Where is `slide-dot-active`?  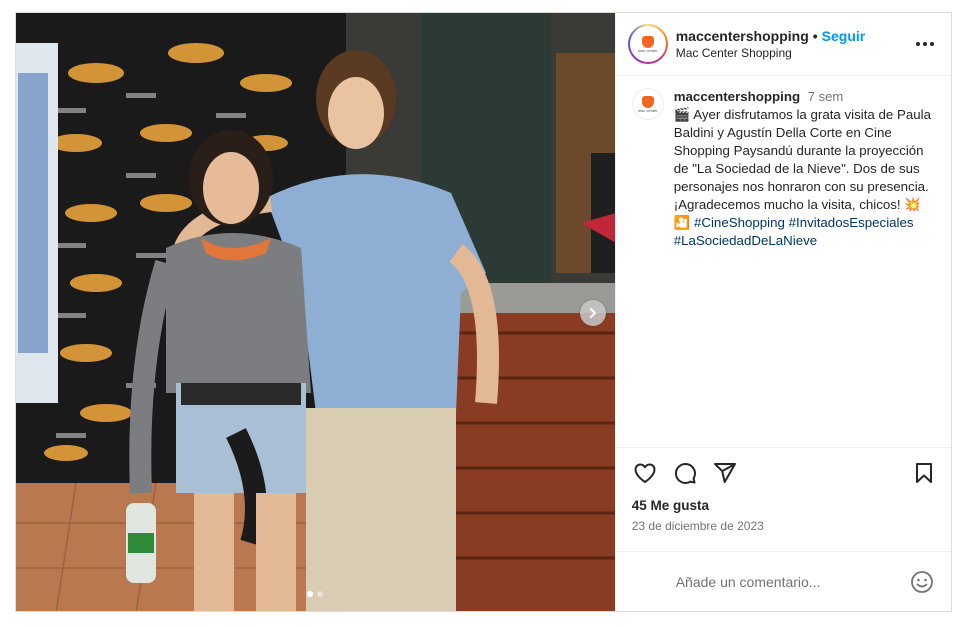 slide-dot-active is located at coordinates (310, 594).